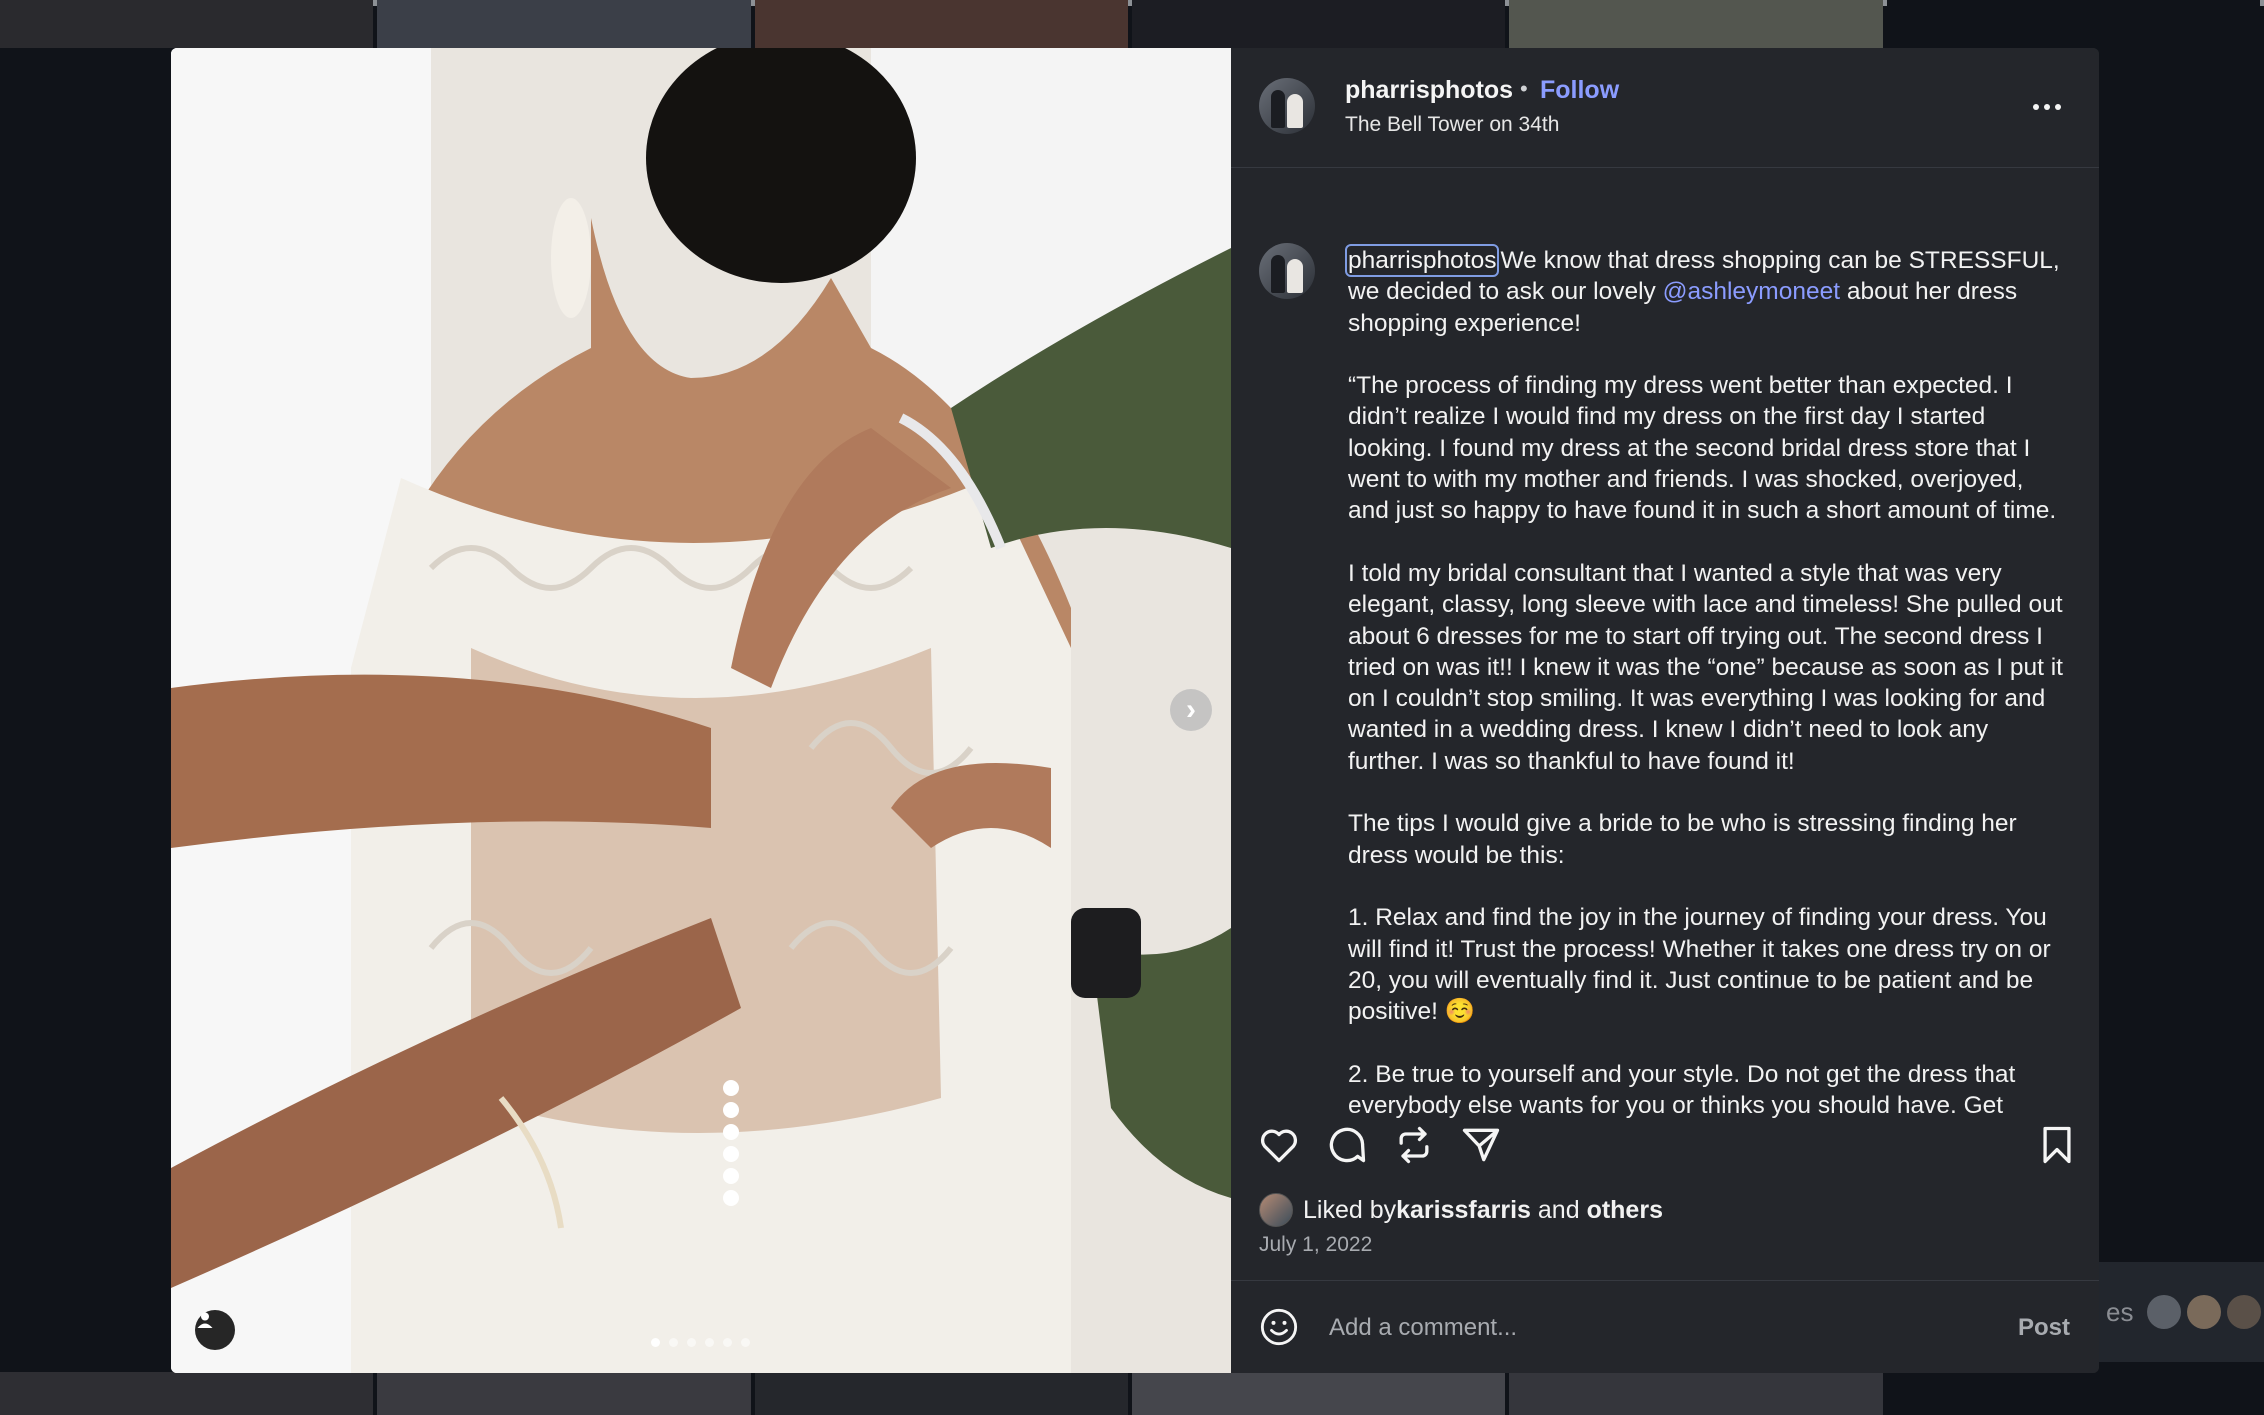  What do you see at coordinates (215, 1330) in the screenshot?
I see `user-tags-button` at bounding box center [215, 1330].